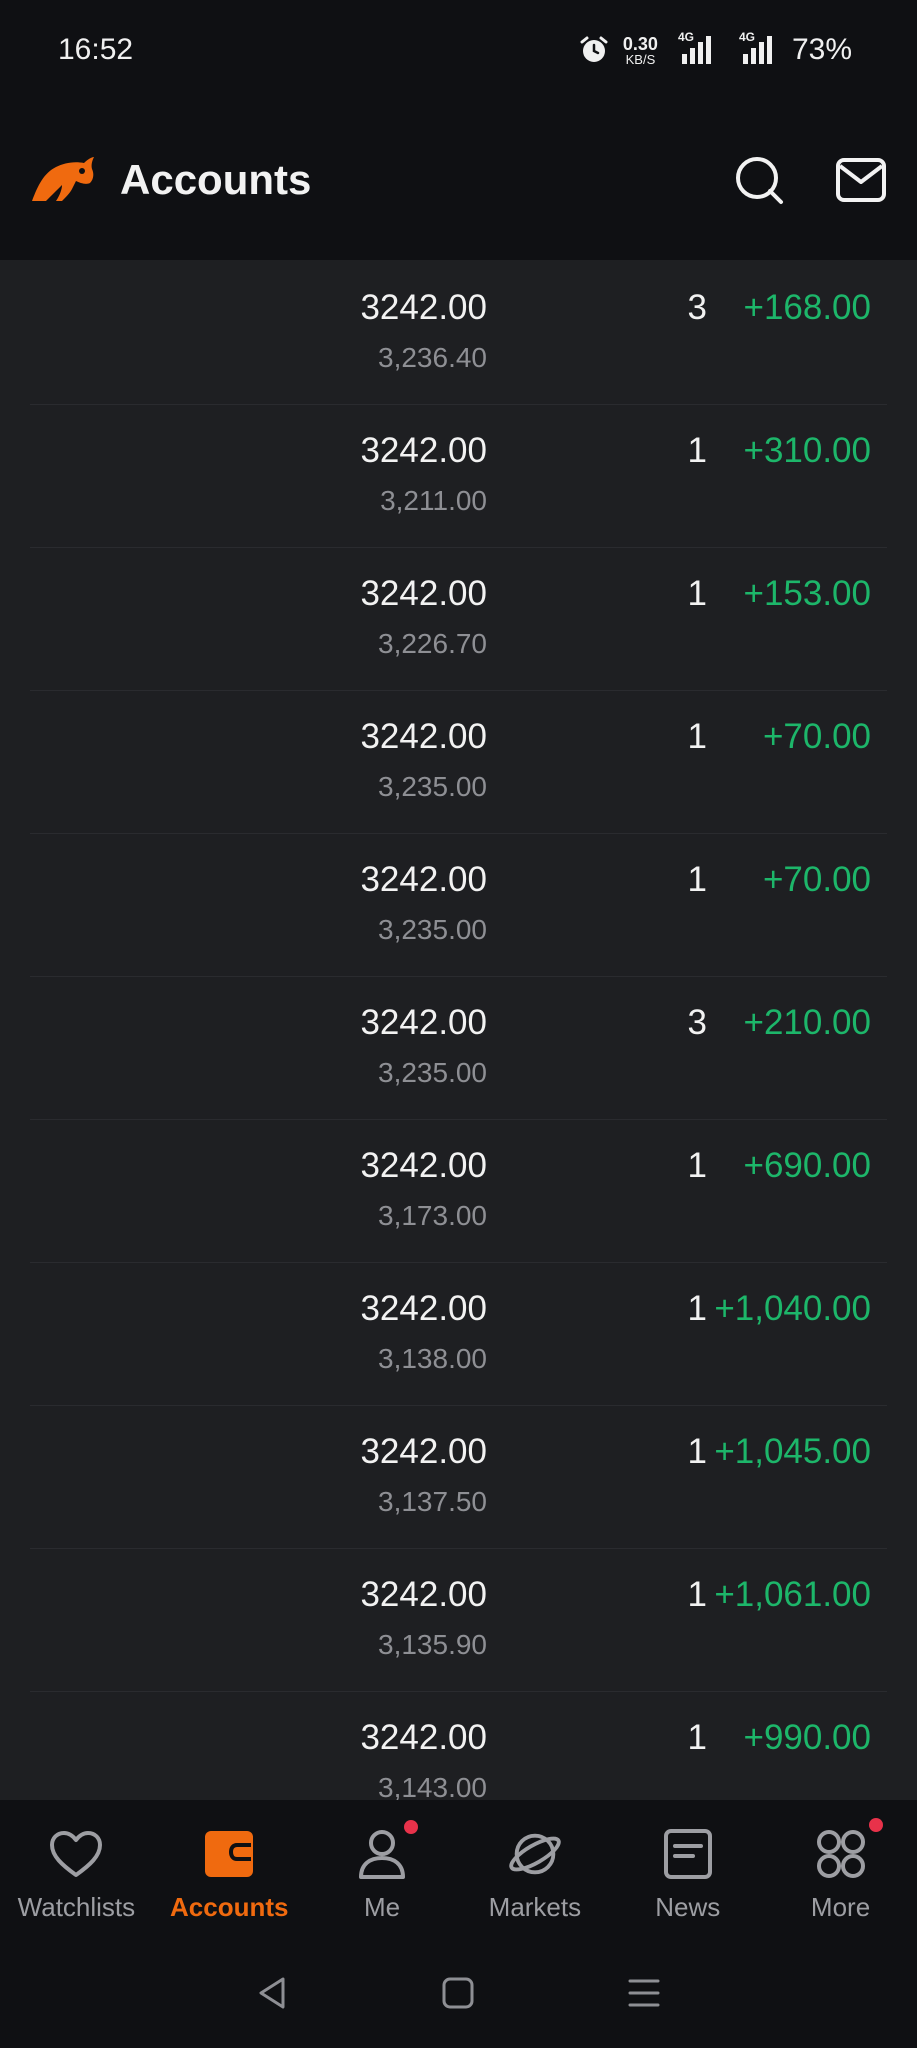 The height and width of the screenshot is (2048, 917). What do you see at coordinates (821, 49) in the screenshot?
I see `battery-level: 73%` at bounding box center [821, 49].